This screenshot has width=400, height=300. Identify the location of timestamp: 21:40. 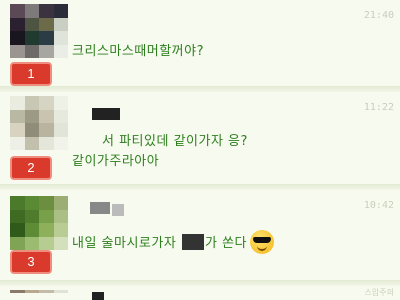
(378, 15).